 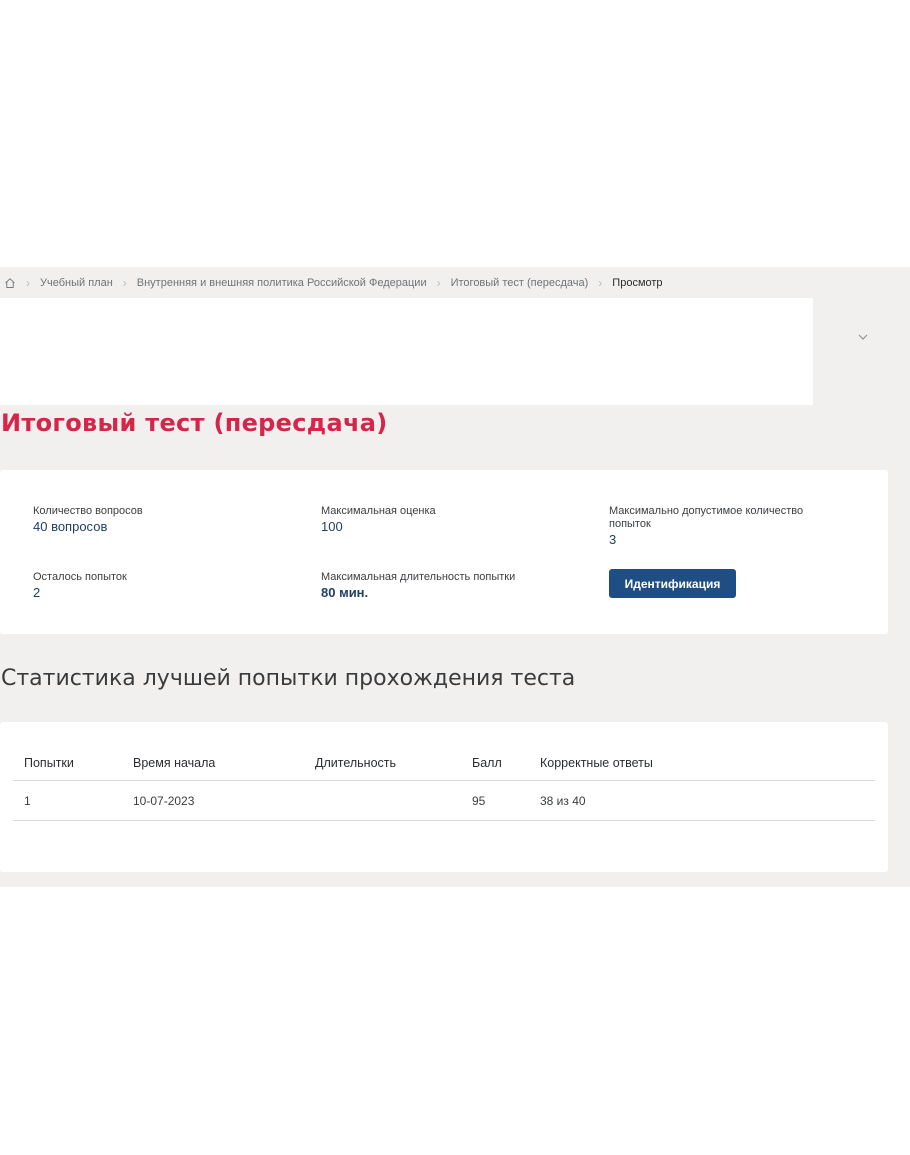 What do you see at coordinates (88, 511) in the screenshot?
I see `info-label: Количество вопросов` at bounding box center [88, 511].